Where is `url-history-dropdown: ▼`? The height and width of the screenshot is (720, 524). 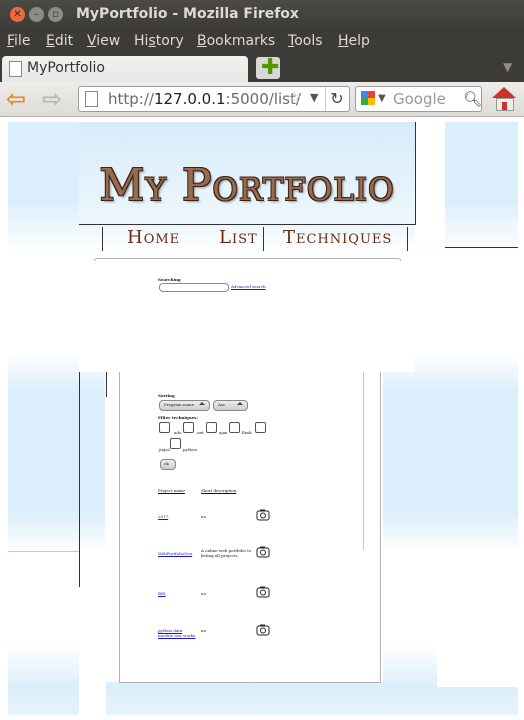 url-history-dropdown: ▼ is located at coordinates (314, 97).